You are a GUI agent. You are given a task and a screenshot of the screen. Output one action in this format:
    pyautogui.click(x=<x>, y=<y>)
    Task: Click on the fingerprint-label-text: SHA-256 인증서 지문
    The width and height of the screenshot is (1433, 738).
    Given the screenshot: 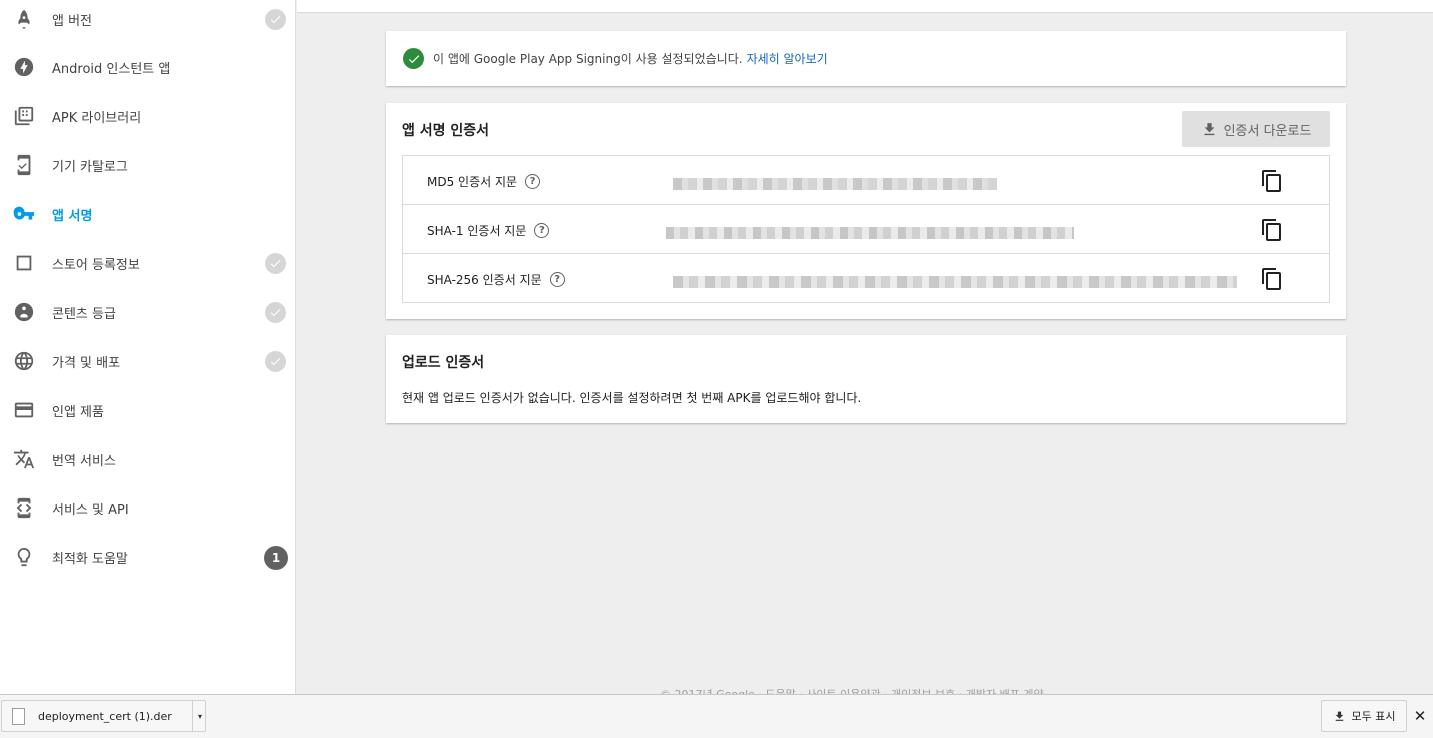 What is the action you would take?
    pyautogui.click(x=484, y=280)
    